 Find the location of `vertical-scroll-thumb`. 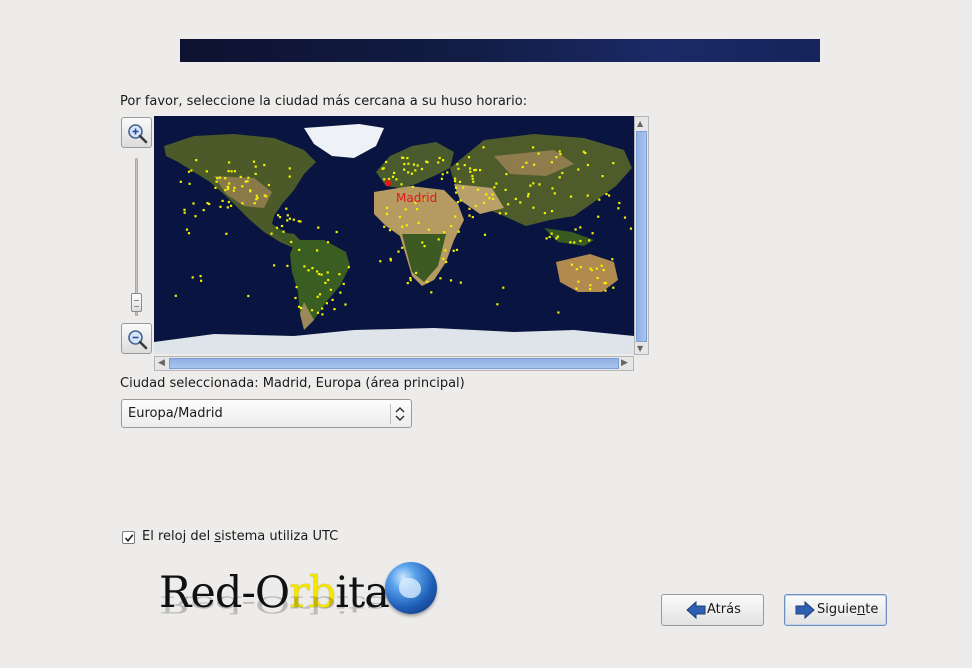

vertical-scroll-thumb is located at coordinates (641, 236).